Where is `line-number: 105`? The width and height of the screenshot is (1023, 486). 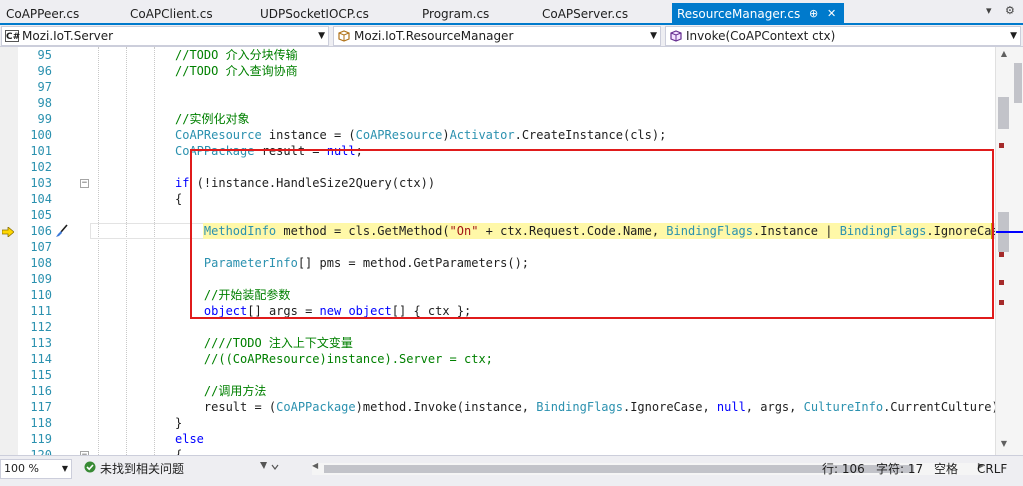 line-number: 105 is located at coordinates (41, 215).